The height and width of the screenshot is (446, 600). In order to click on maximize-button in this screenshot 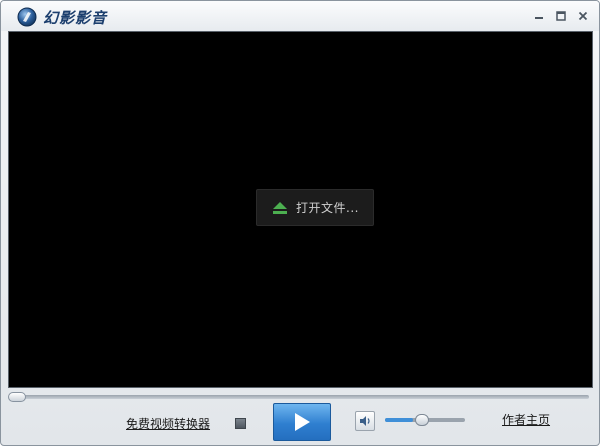, I will do `click(561, 16)`.